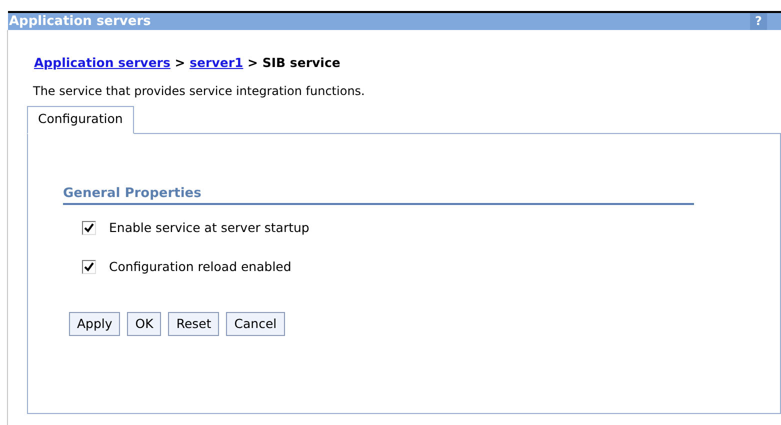  I want to click on tab: Configuration, so click(80, 120).